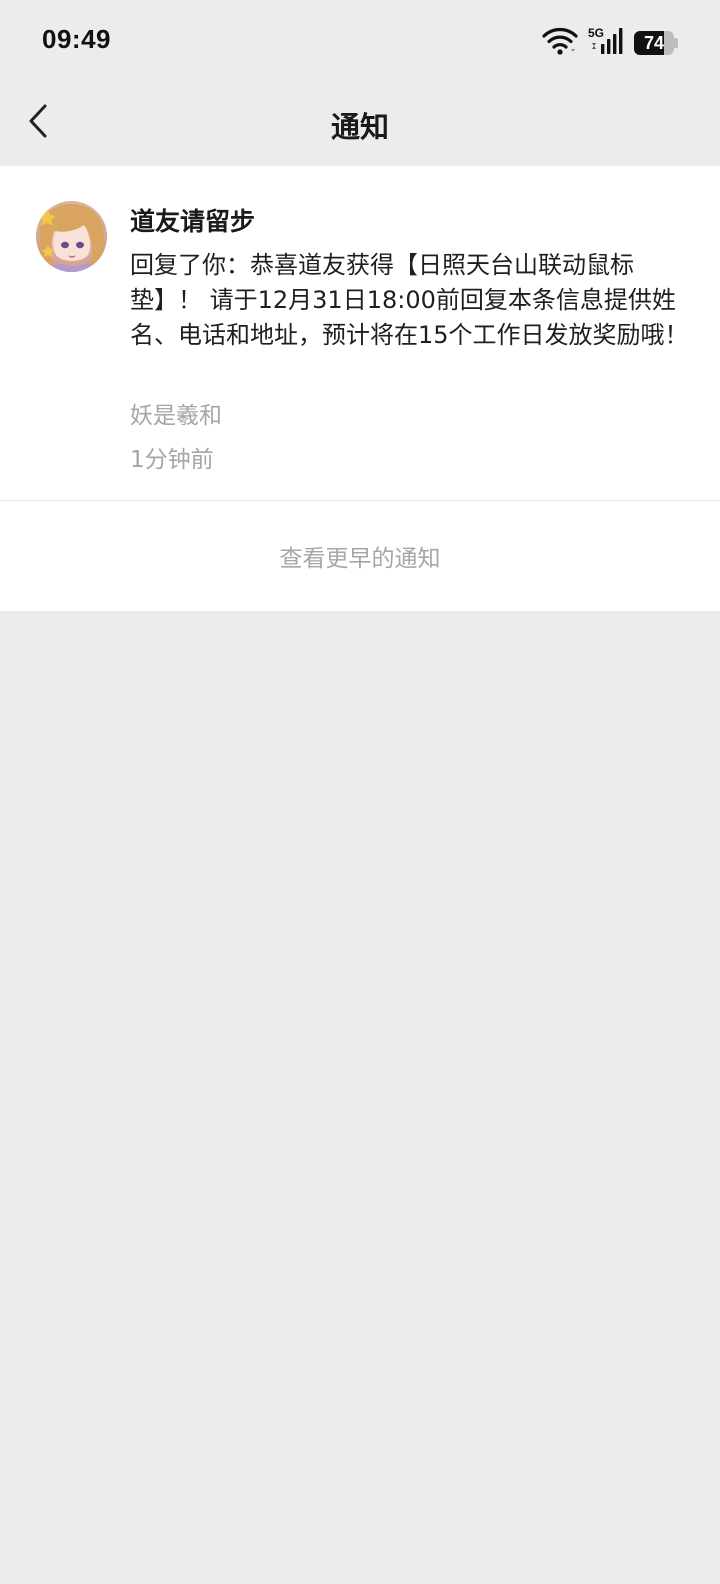  I want to click on sender-name: 道友请留步, so click(193, 221).